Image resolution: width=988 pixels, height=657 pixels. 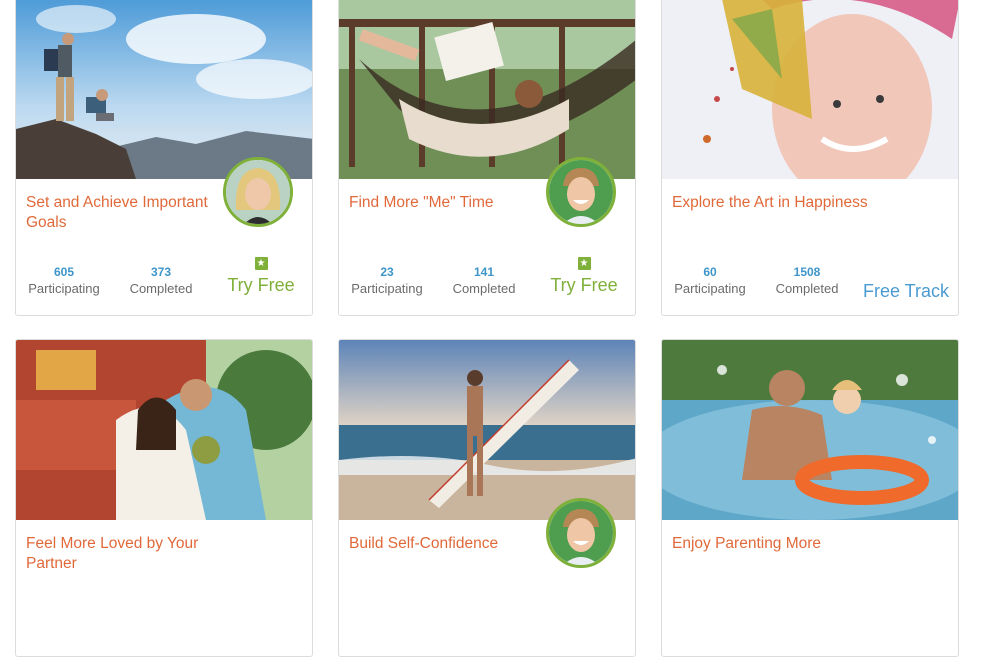 I want to click on participating-count: 605, so click(x=64, y=272).